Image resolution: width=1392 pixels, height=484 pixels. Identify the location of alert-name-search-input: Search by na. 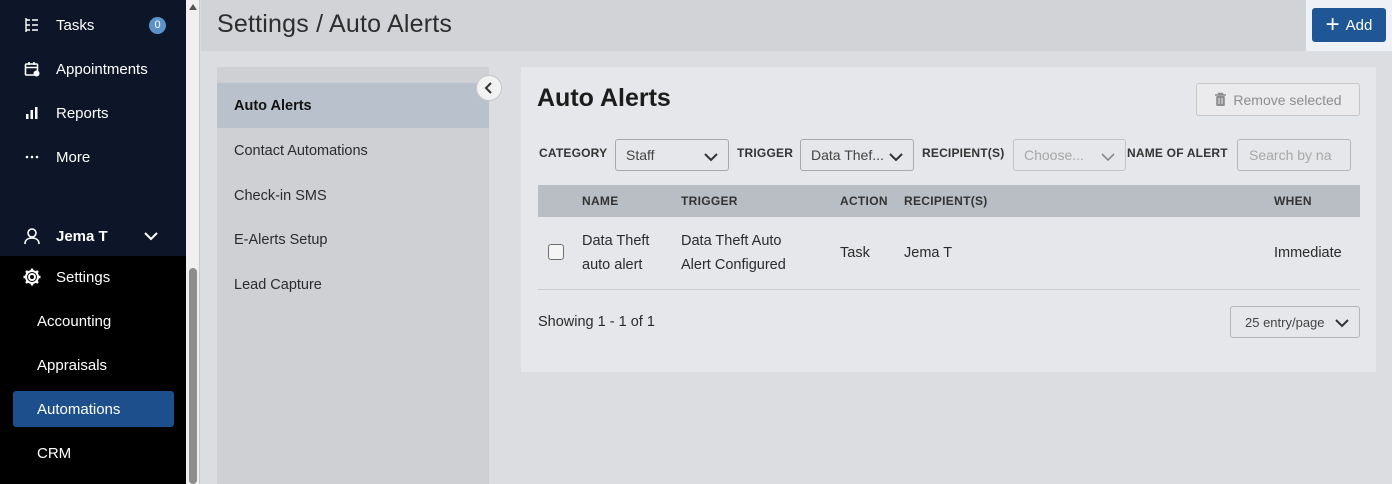
(1294, 155).